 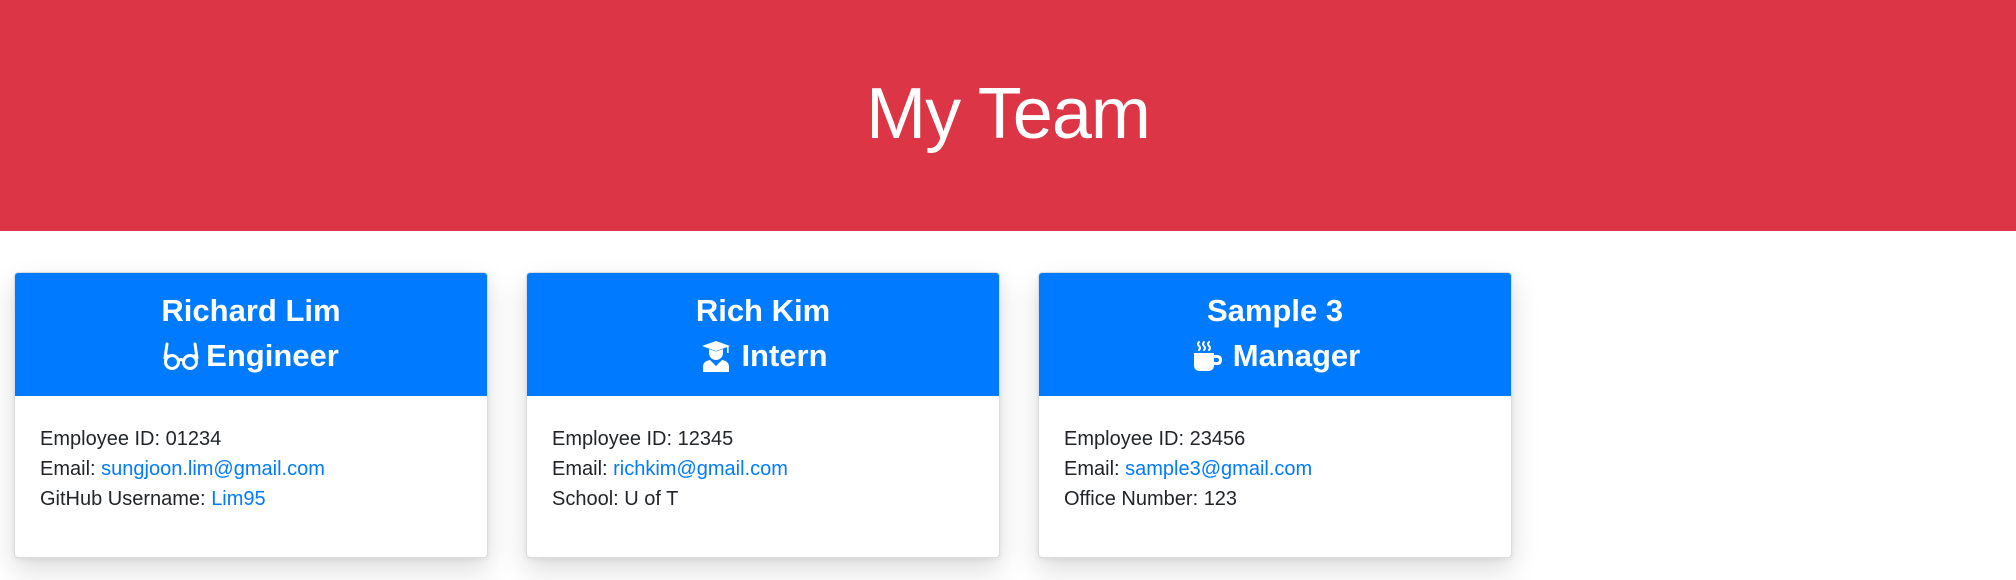 I want to click on employee-card-engineer: Richard Lim Engineer Employee ID: 01234, so click(x=251, y=415).